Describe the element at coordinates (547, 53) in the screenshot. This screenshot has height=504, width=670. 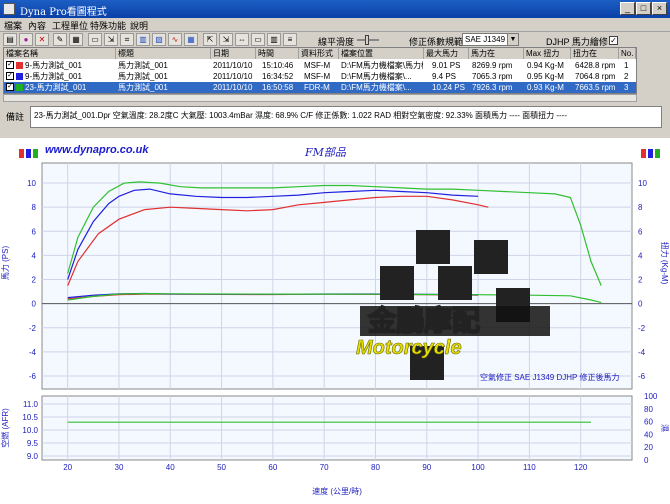
I see `col-max-torque: Max 扭力` at that location.